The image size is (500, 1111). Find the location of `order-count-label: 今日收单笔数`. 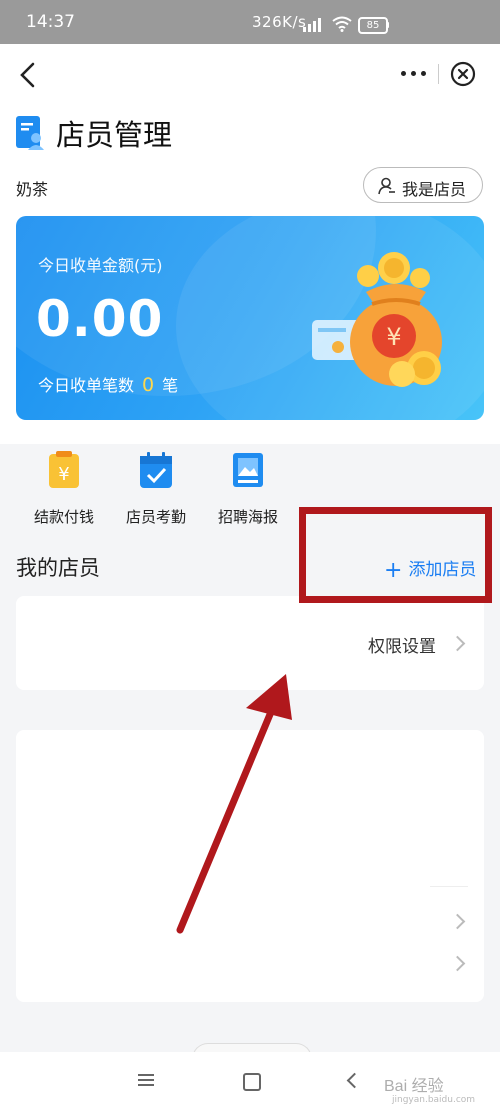

order-count-label: 今日收单笔数 is located at coordinates (86, 385).